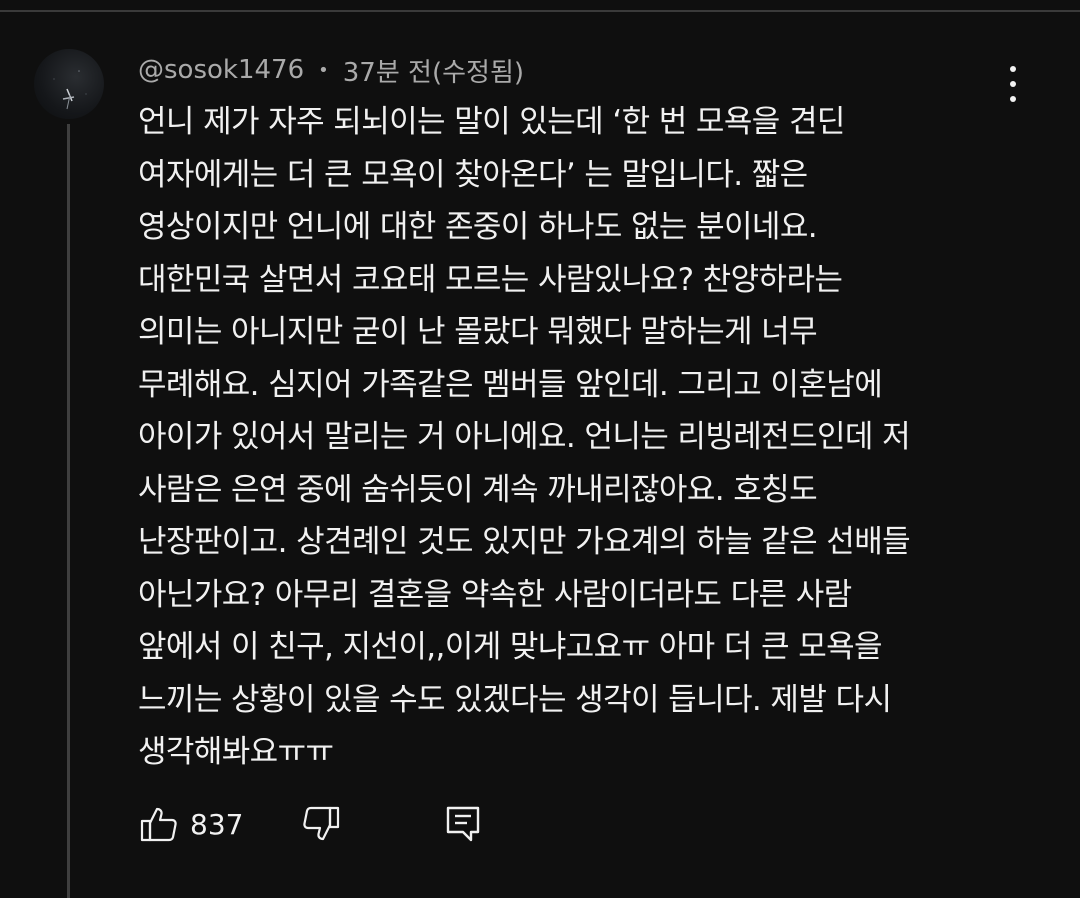 This screenshot has width=1080, height=898. What do you see at coordinates (68, 511) in the screenshot?
I see `thread-line` at bounding box center [68, 511].